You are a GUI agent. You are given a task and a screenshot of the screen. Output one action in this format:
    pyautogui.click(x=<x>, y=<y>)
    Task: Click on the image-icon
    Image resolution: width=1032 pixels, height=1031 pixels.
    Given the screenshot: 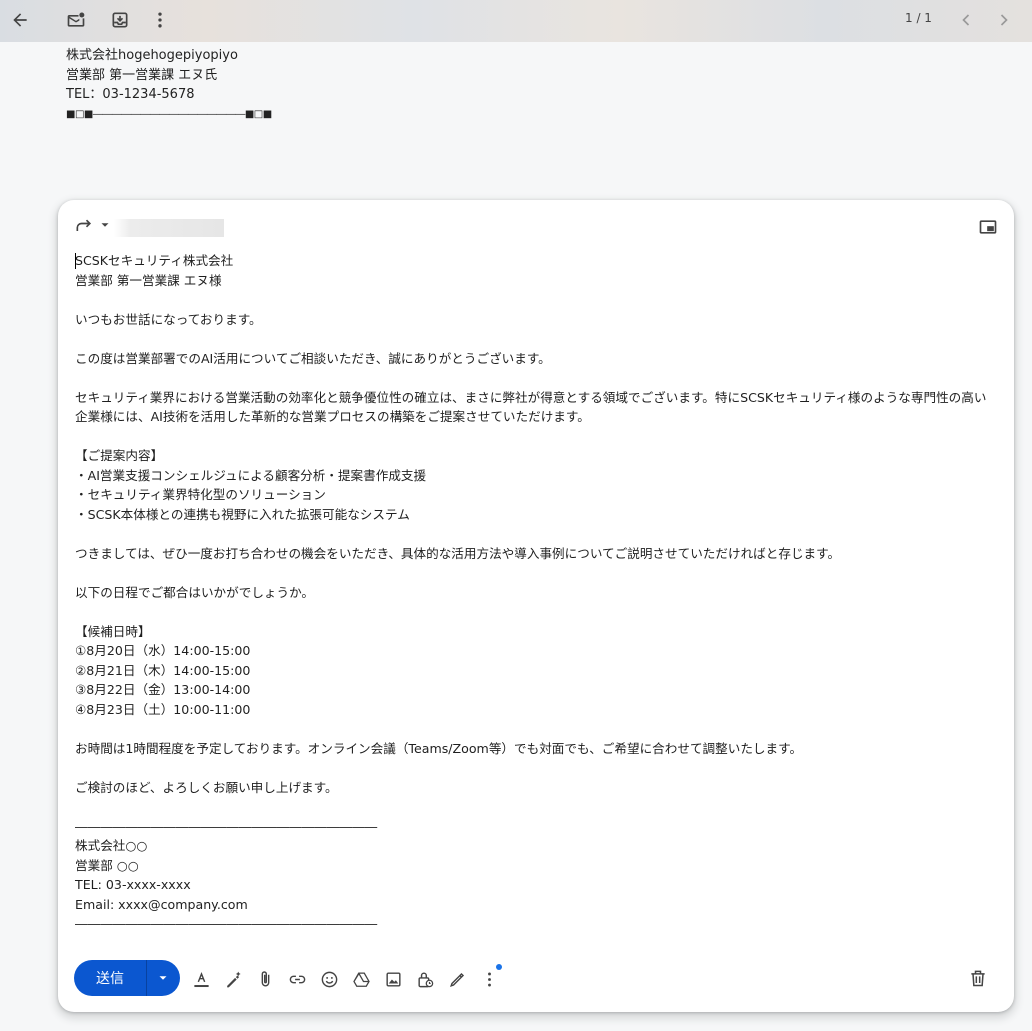 What is the action you would take?
    pyautogui.click(x=393, y=979)
    